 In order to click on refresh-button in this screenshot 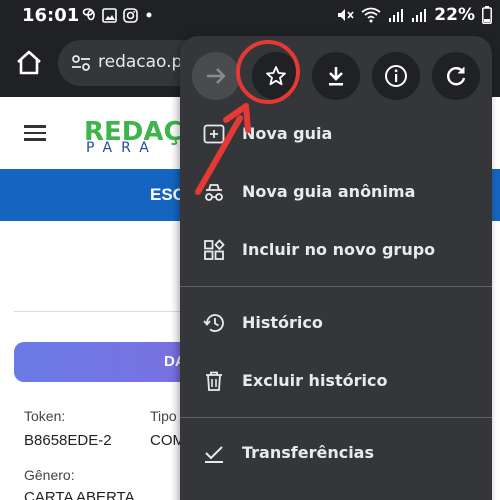, I will do `click(456, 76)`.